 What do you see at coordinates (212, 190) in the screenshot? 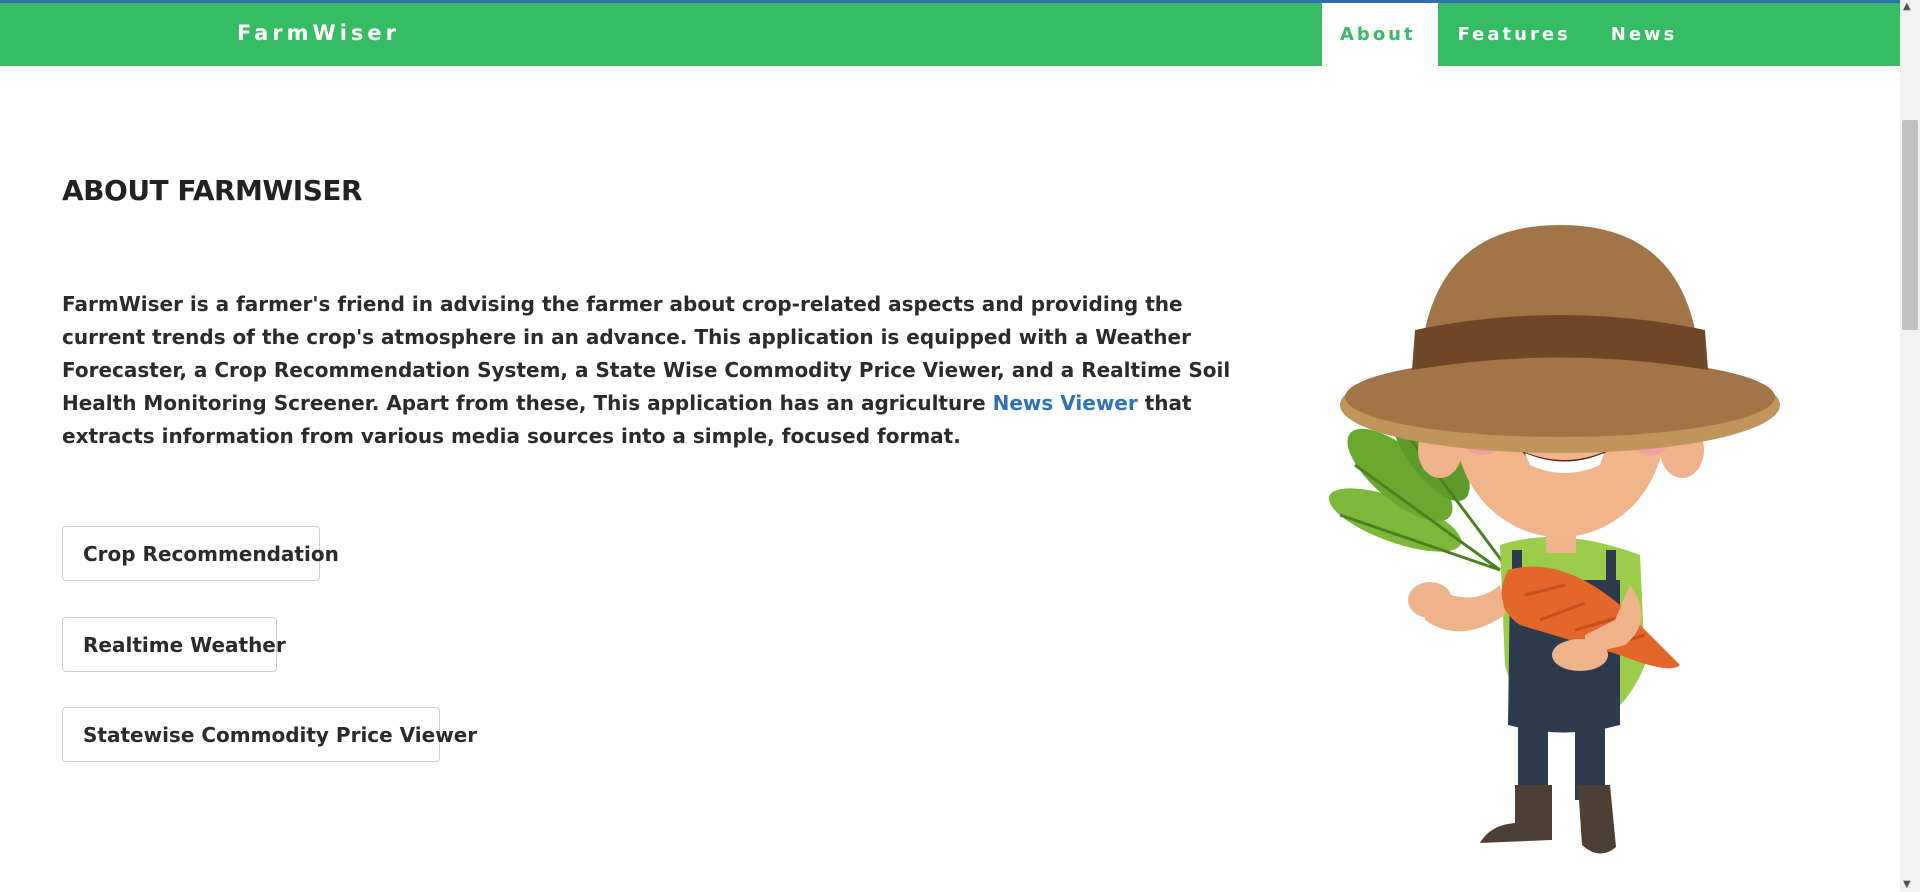
I see `page-title: ABOUT FARMWISER` at bounding box center [212, 190].